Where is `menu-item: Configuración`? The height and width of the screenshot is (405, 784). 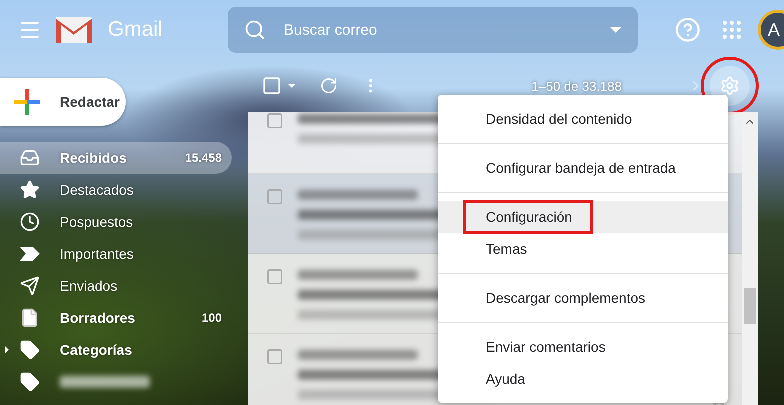 menu-item: Configuración is located at coordinates (583, 217).